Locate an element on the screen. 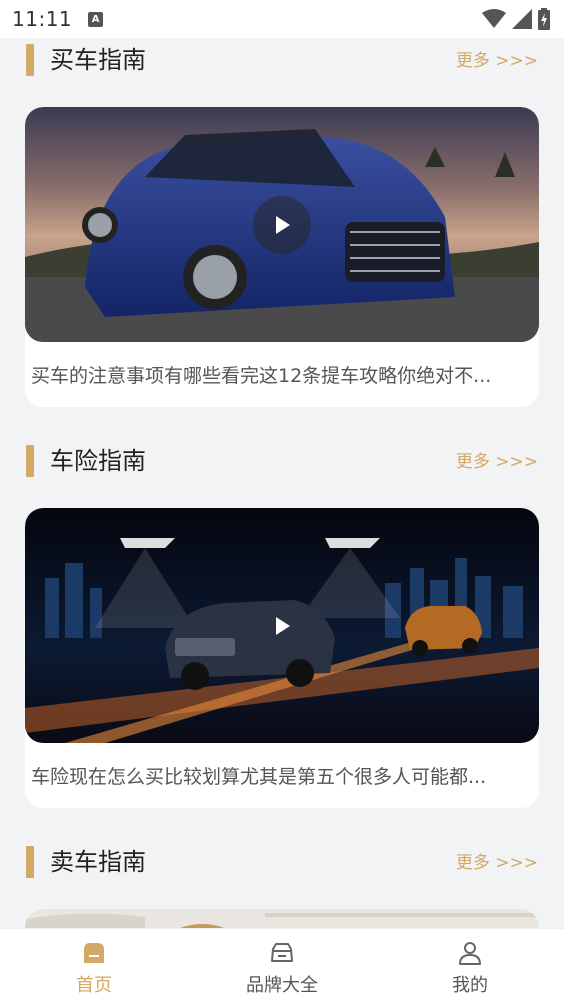 This screenshot has width=564, height=1004. wifi-icon is located at coordinates (494, 18).